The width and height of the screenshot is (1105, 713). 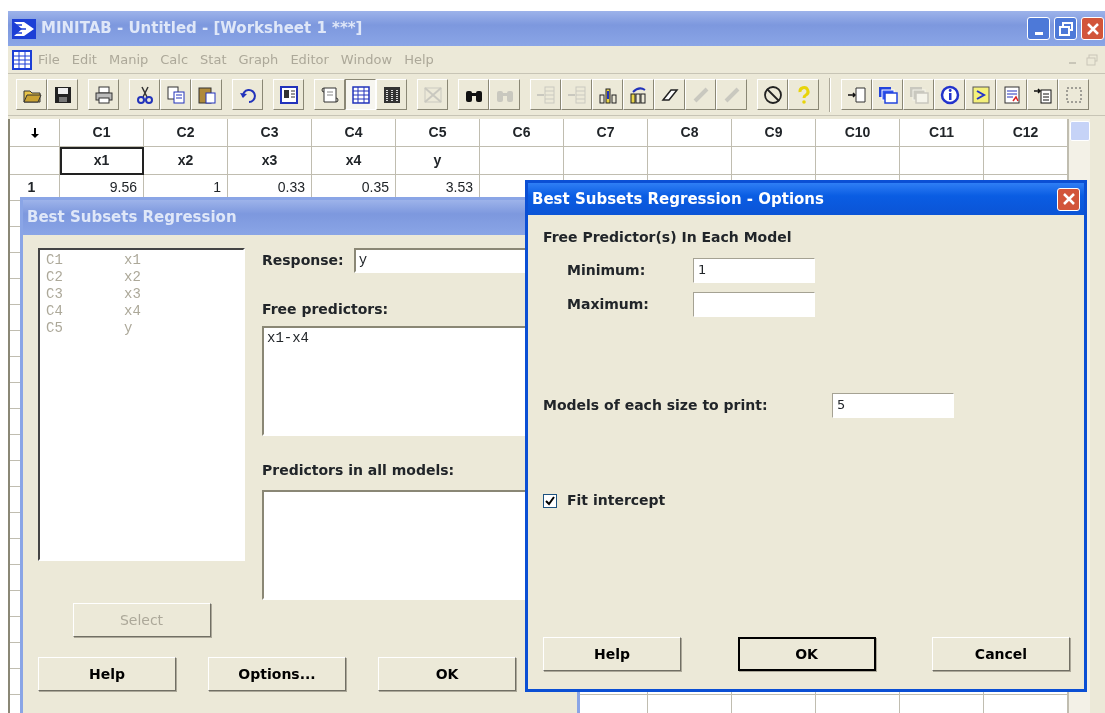 What do you see at coordinates (391, 94) in the screenshot?
I see `table-icon` at bounding box center [391, 94].